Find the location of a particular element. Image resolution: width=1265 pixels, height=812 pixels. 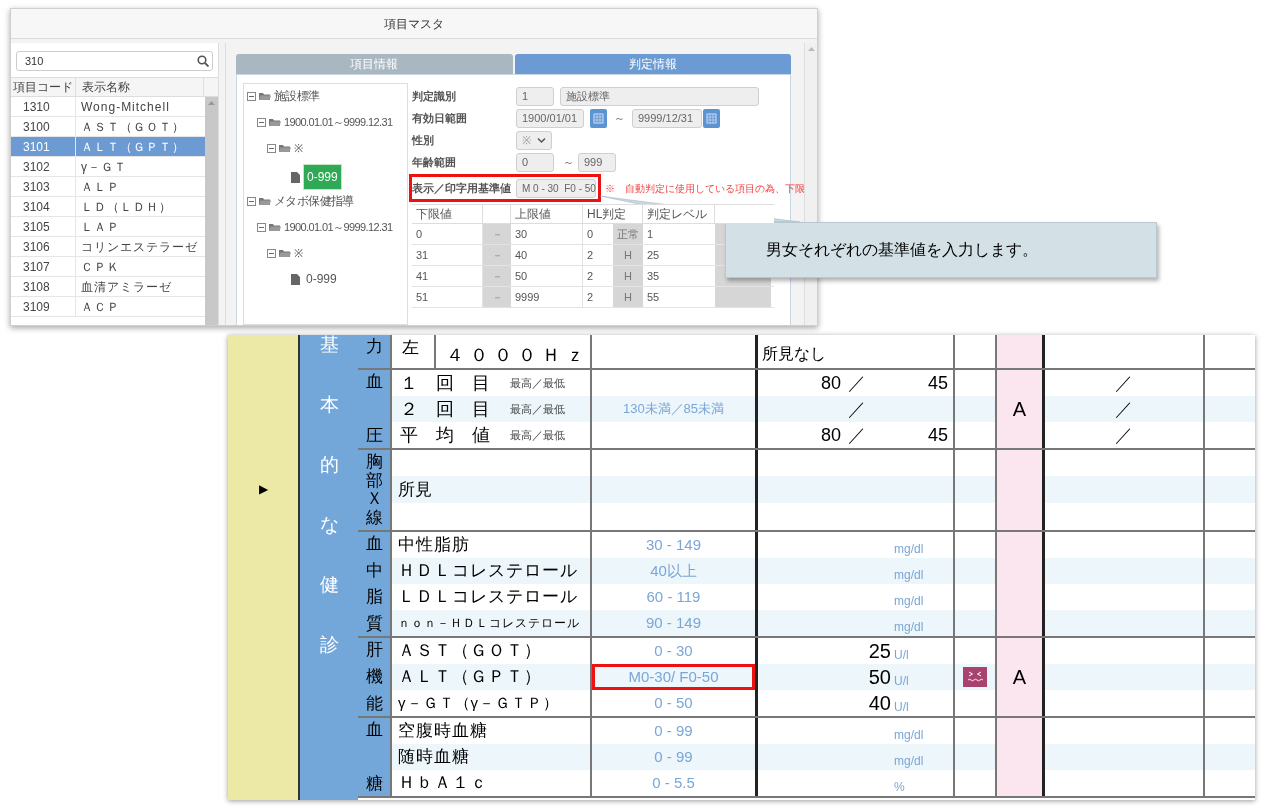

table-cell-text: 1 is located at coordinates (650, 234).